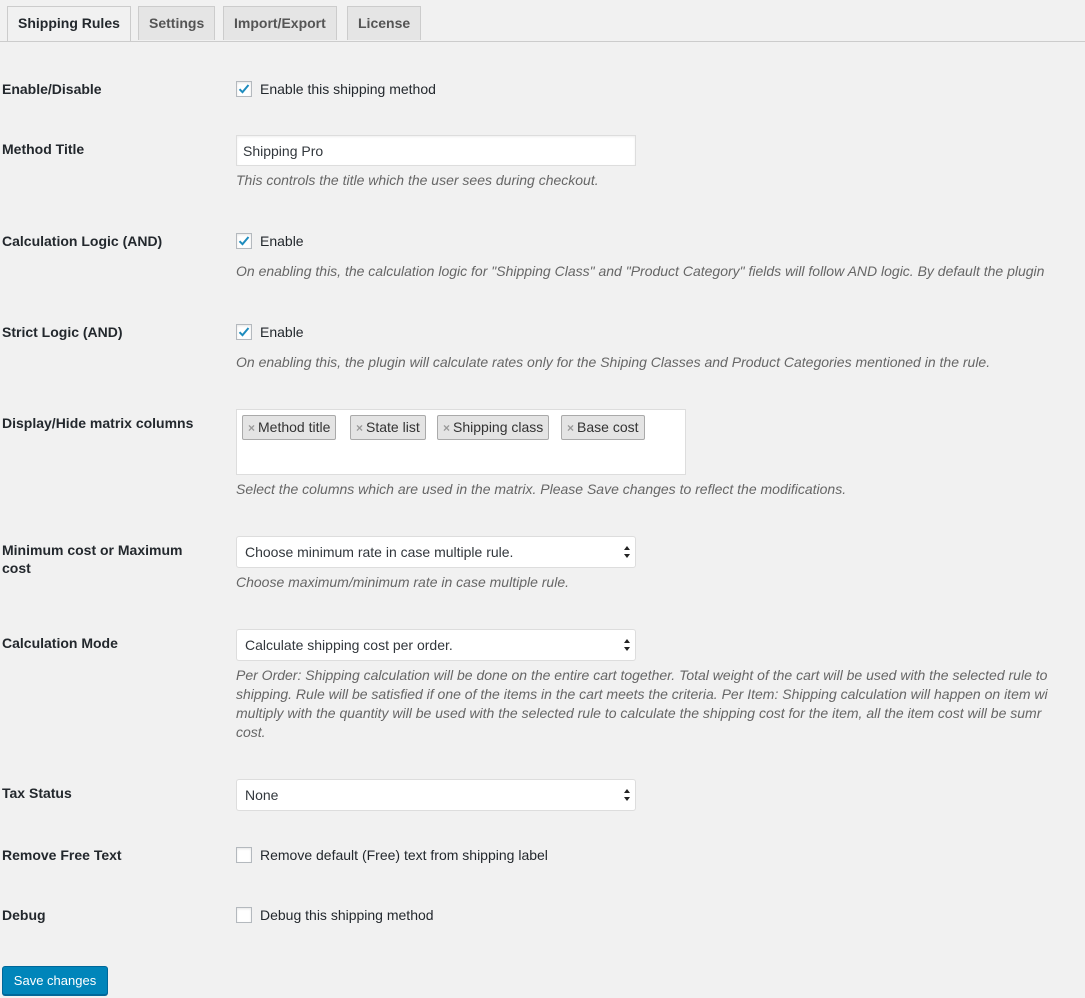 Image resolution: width=1085 pixels, height=998 pixels. Describe the element at coordinates (349, 645) in the screenshot. I see `calc-mode-selected: Calculate shipping cost per order.` at that location.